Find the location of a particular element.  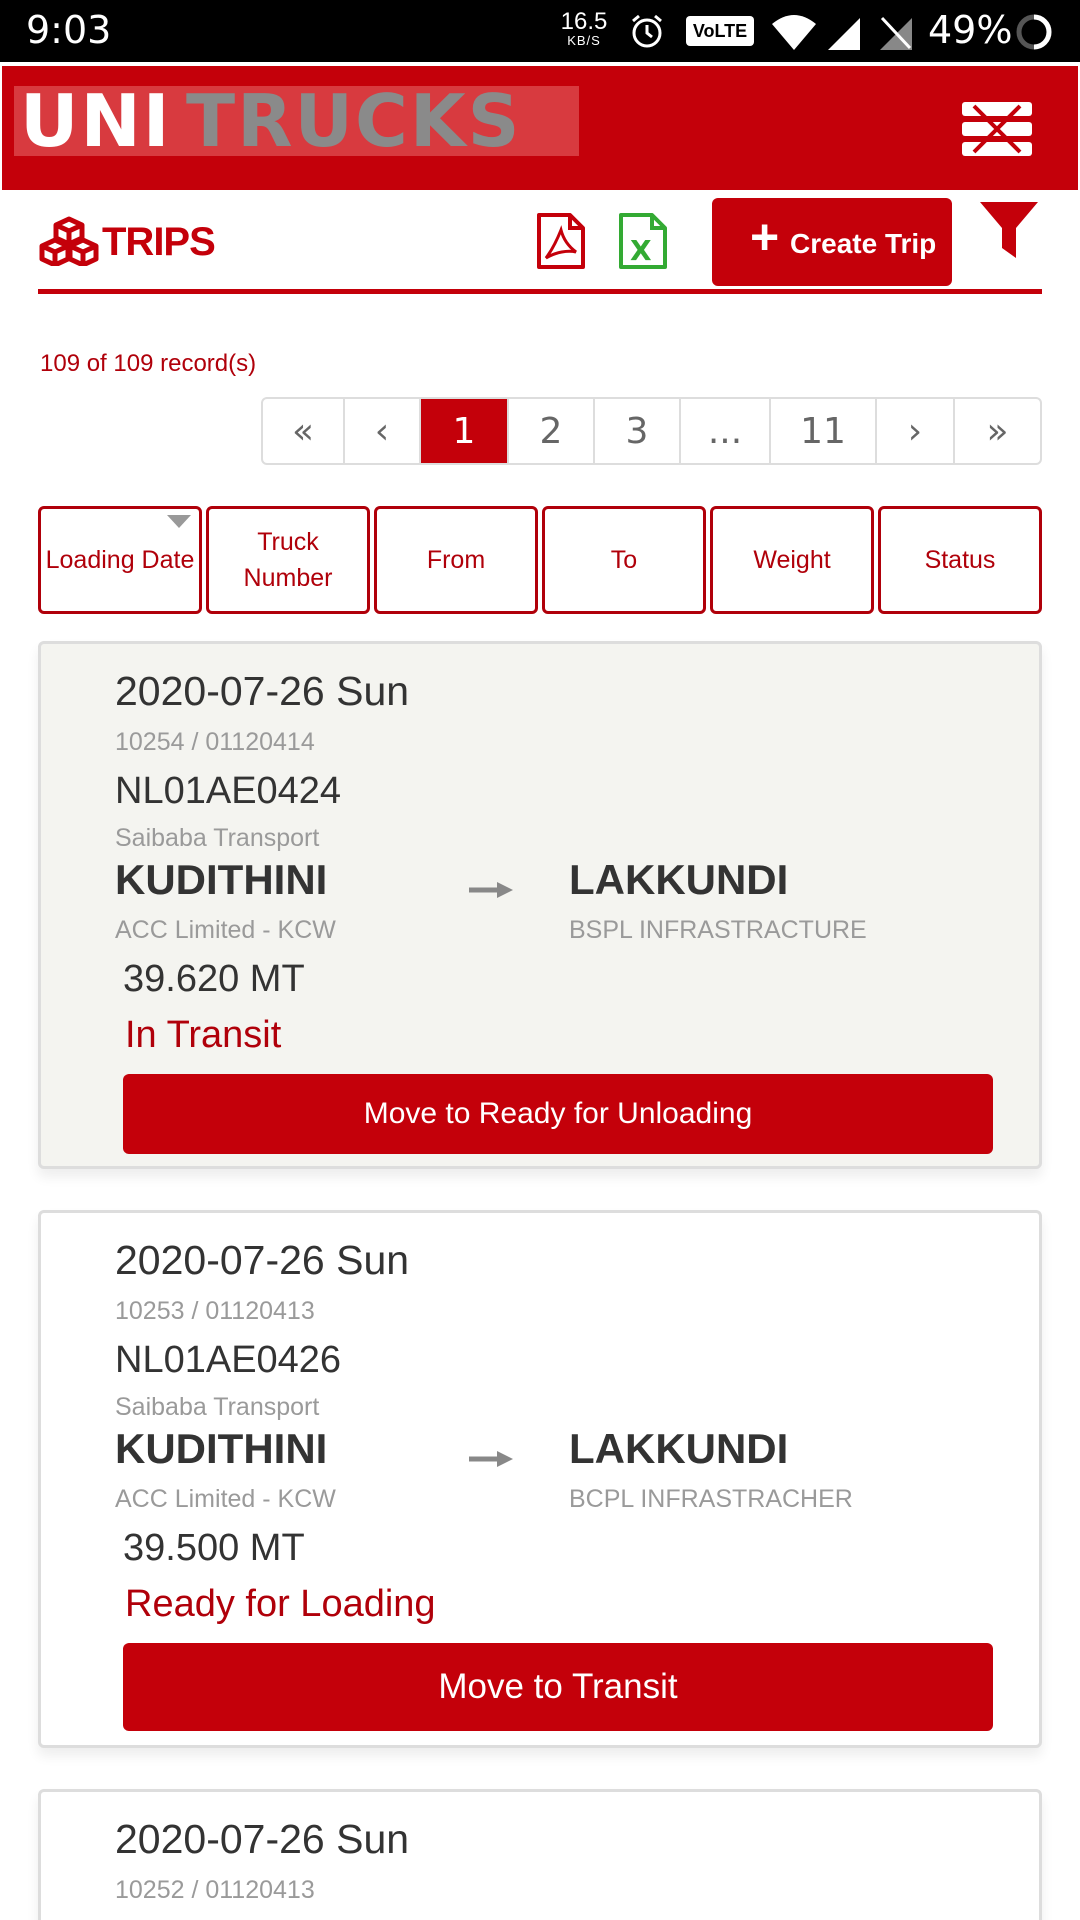

sort-weight: Weight is located at coordinates (792, 560).